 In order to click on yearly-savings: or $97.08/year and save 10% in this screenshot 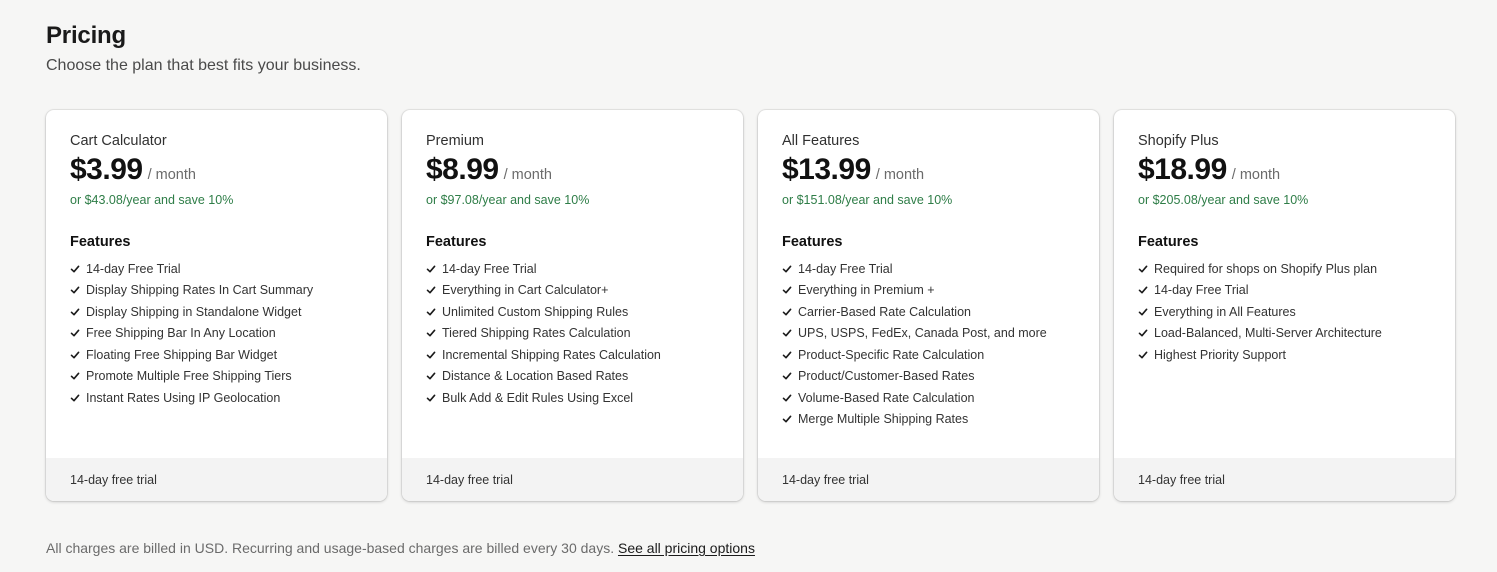, I will do `click(508, 200)`.